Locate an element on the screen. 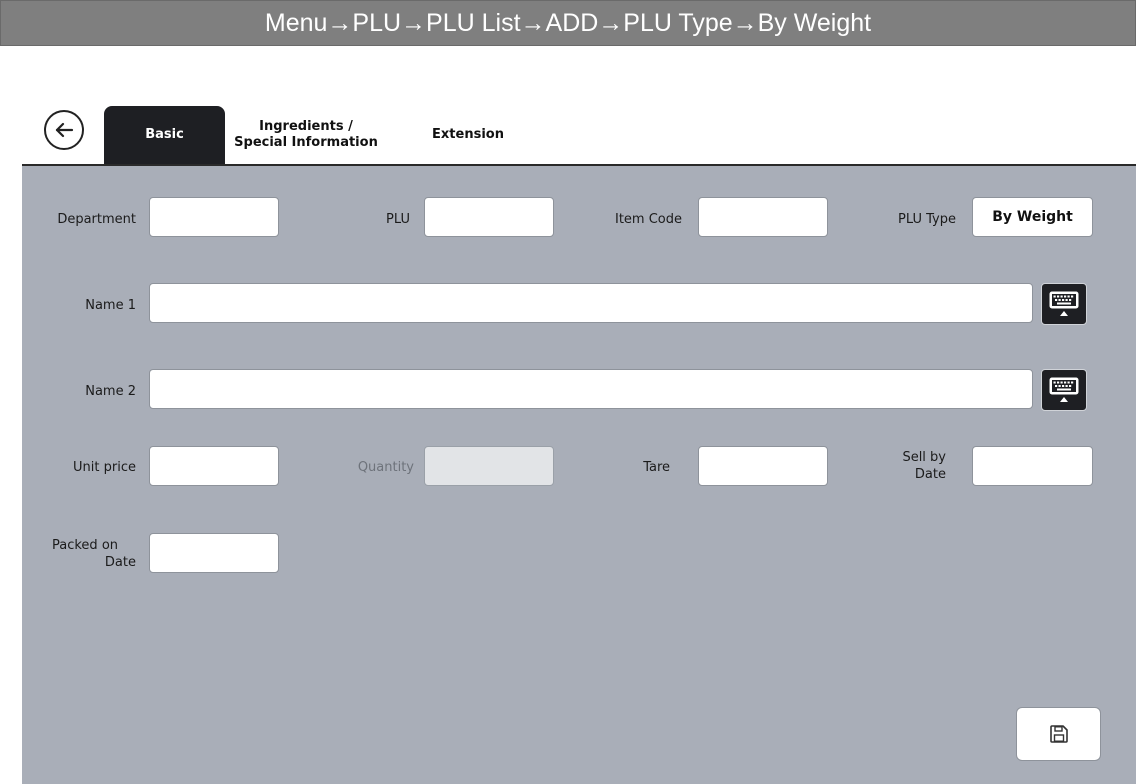  sell-by-date-label-line2: Date is located at coordinates (930, 474).